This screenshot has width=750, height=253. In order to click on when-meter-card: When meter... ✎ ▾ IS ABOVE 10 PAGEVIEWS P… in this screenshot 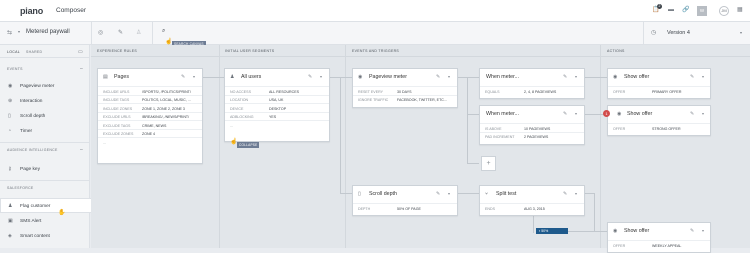, I will do `click(532, 125)`.